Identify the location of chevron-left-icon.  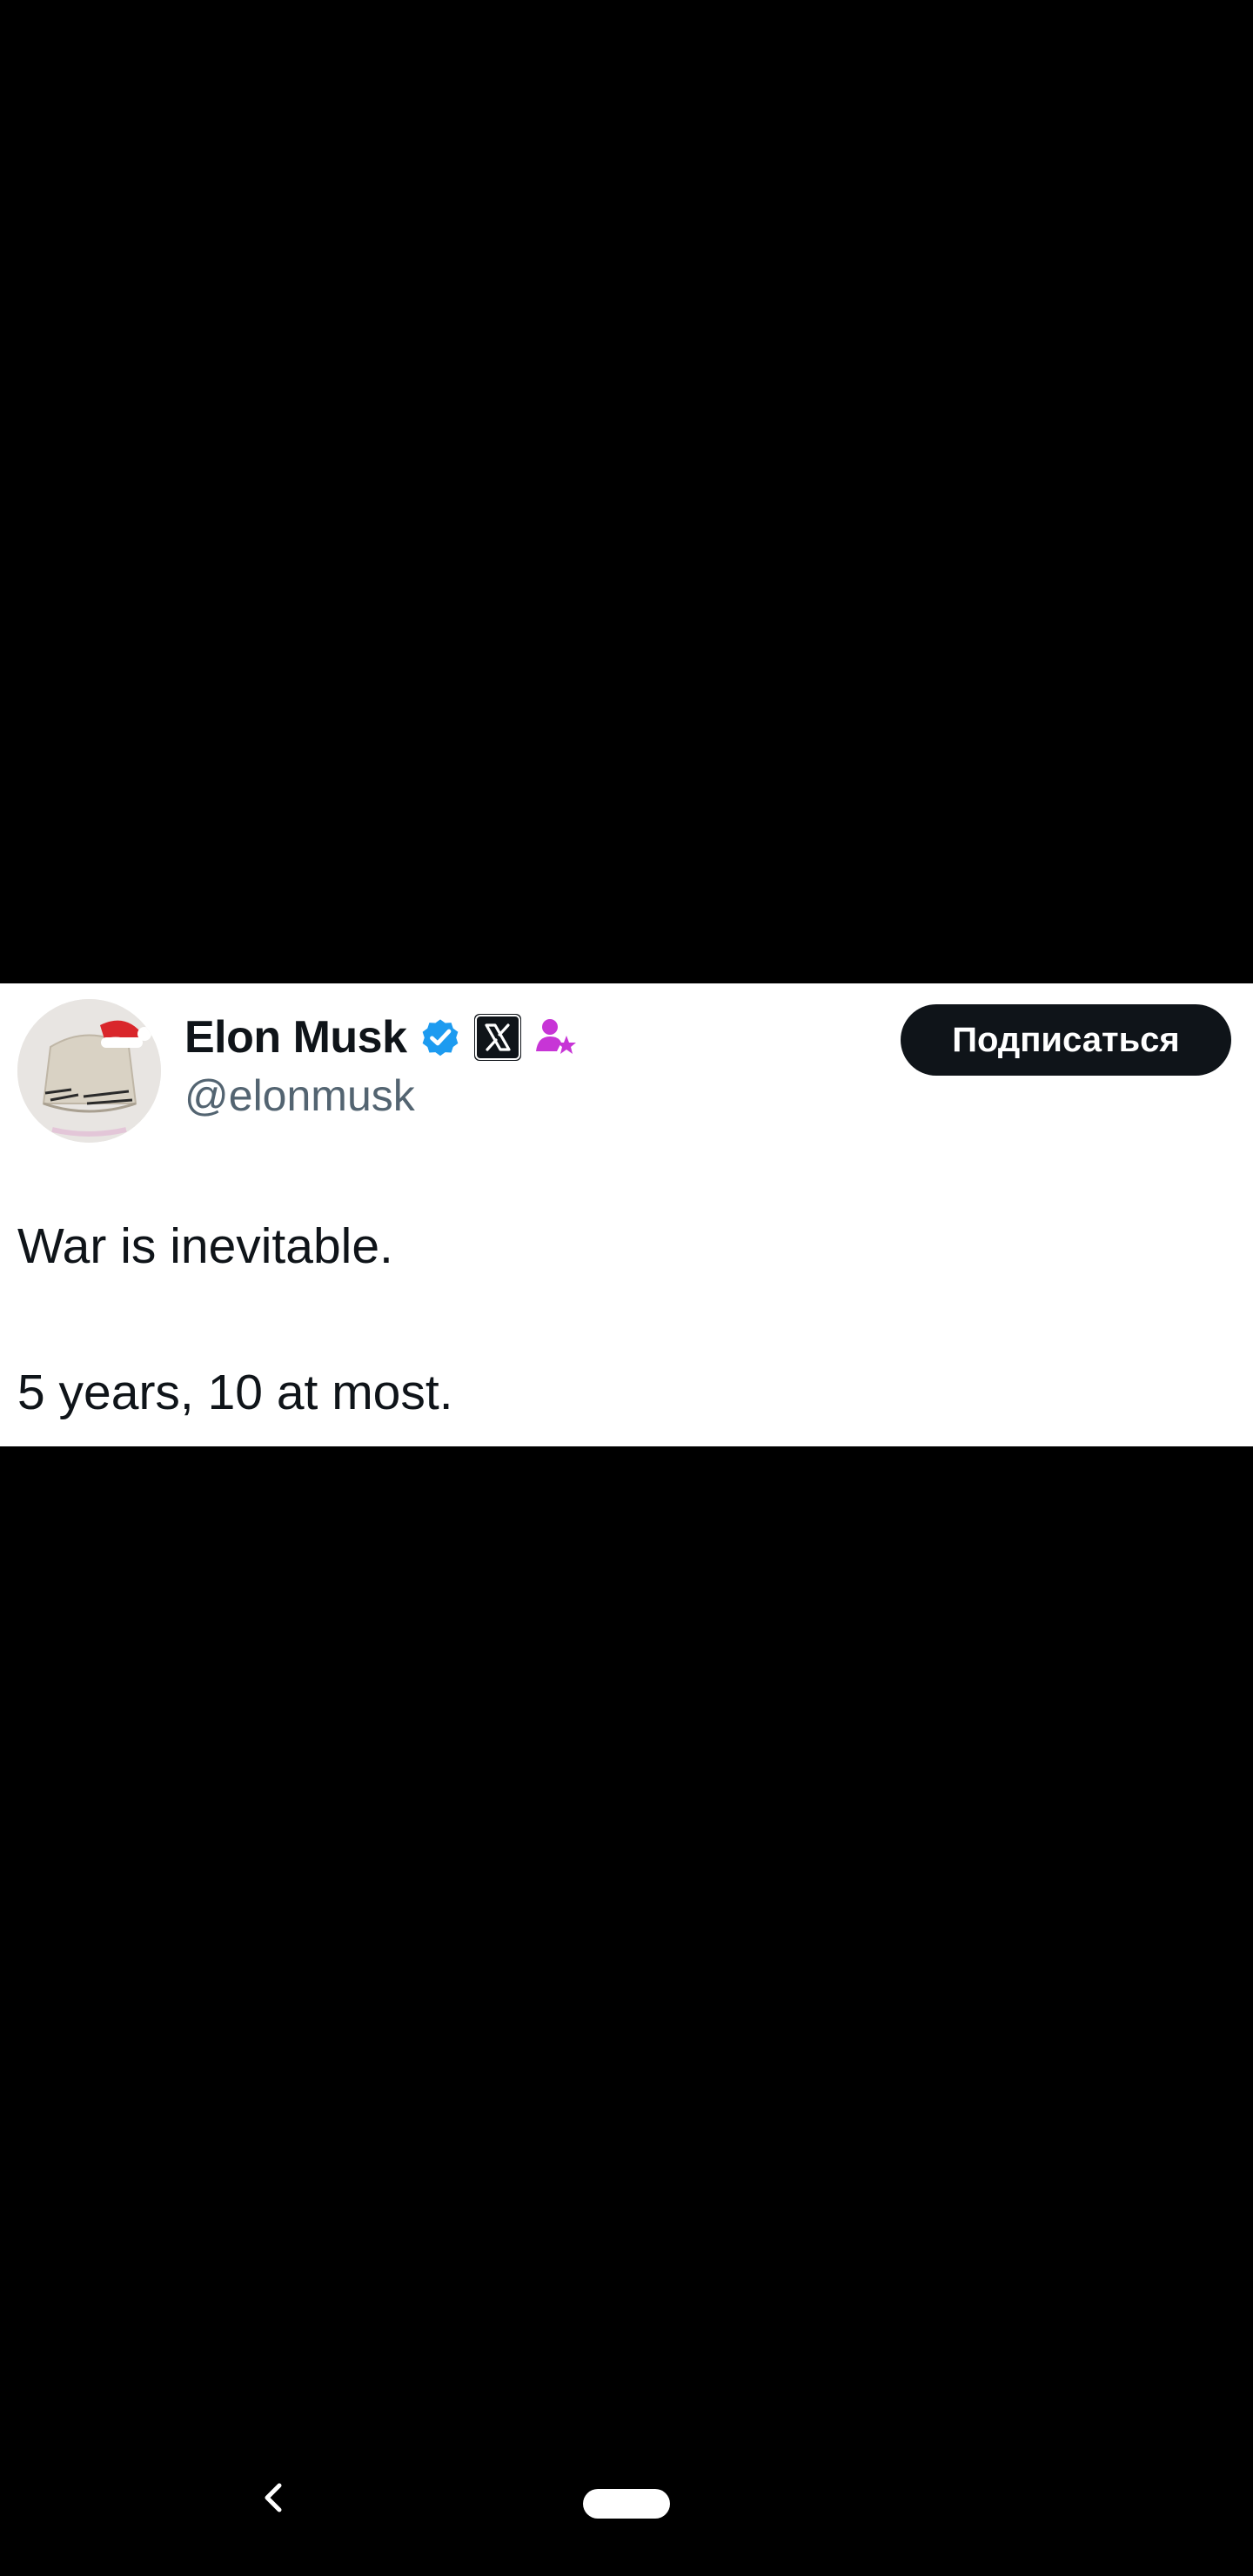
(273, 2498).